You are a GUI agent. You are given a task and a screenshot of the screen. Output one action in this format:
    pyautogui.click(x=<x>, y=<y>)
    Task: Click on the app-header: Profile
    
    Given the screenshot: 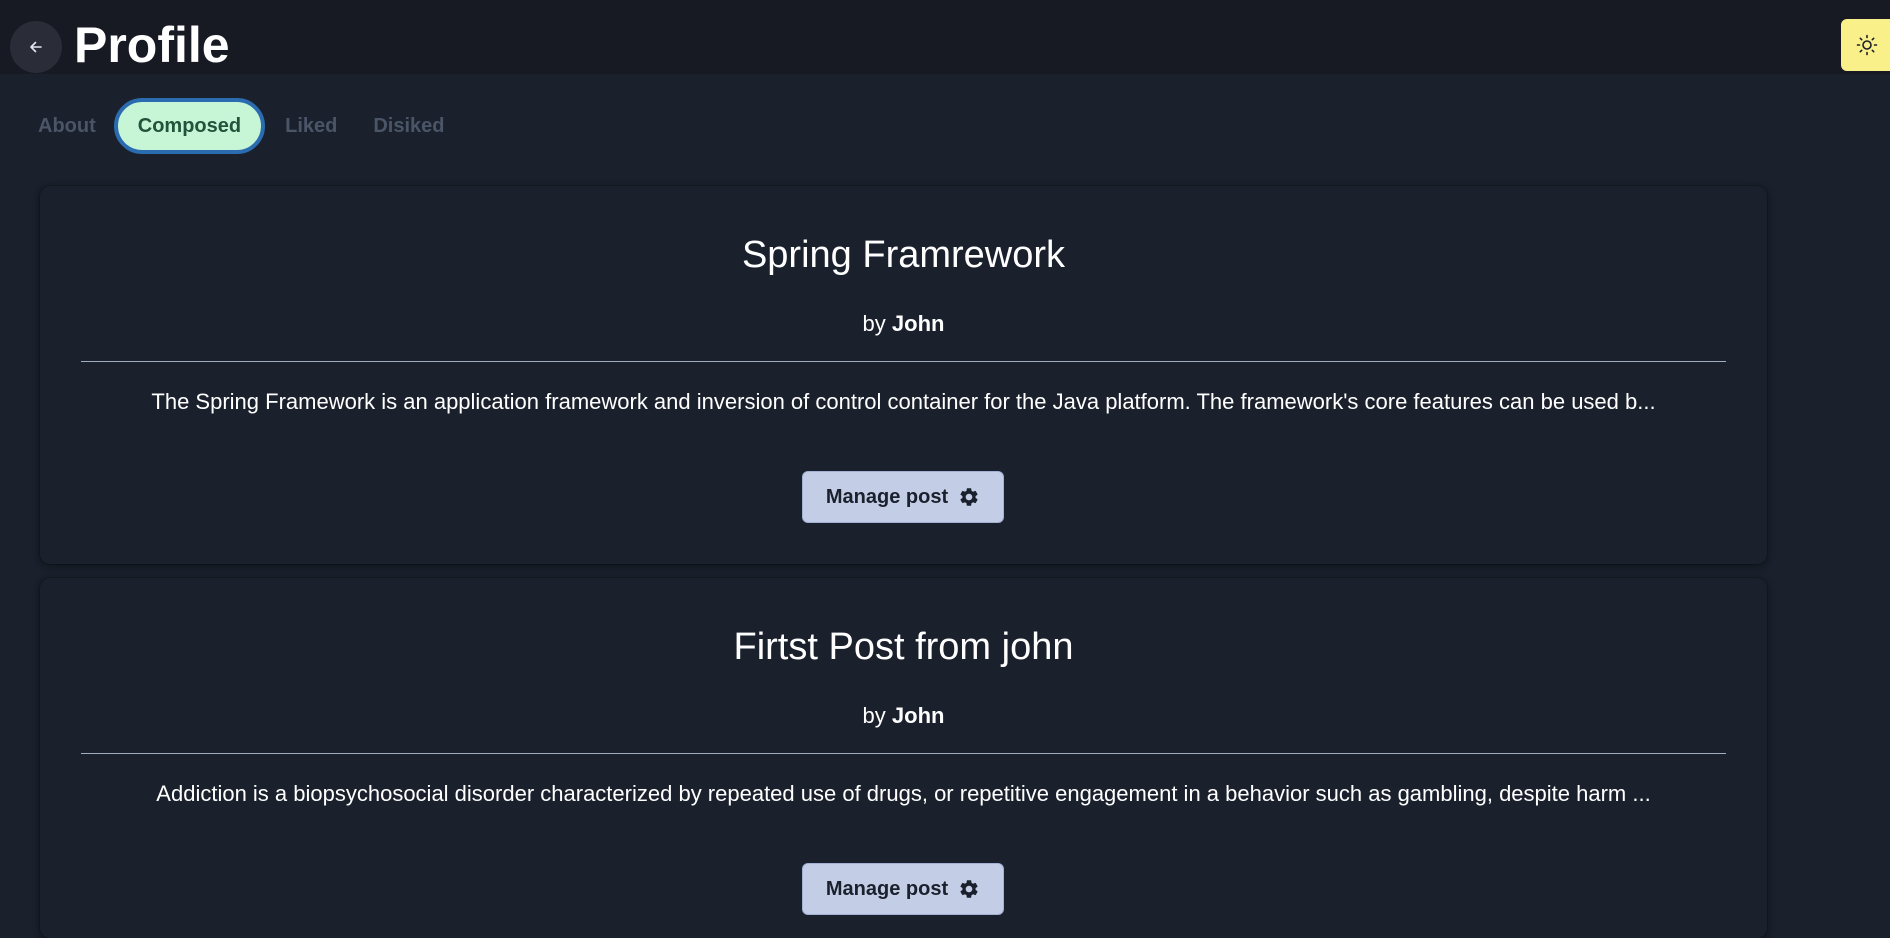 What is the action you would take?
    pyautogui.click(x=945, y=37)
    